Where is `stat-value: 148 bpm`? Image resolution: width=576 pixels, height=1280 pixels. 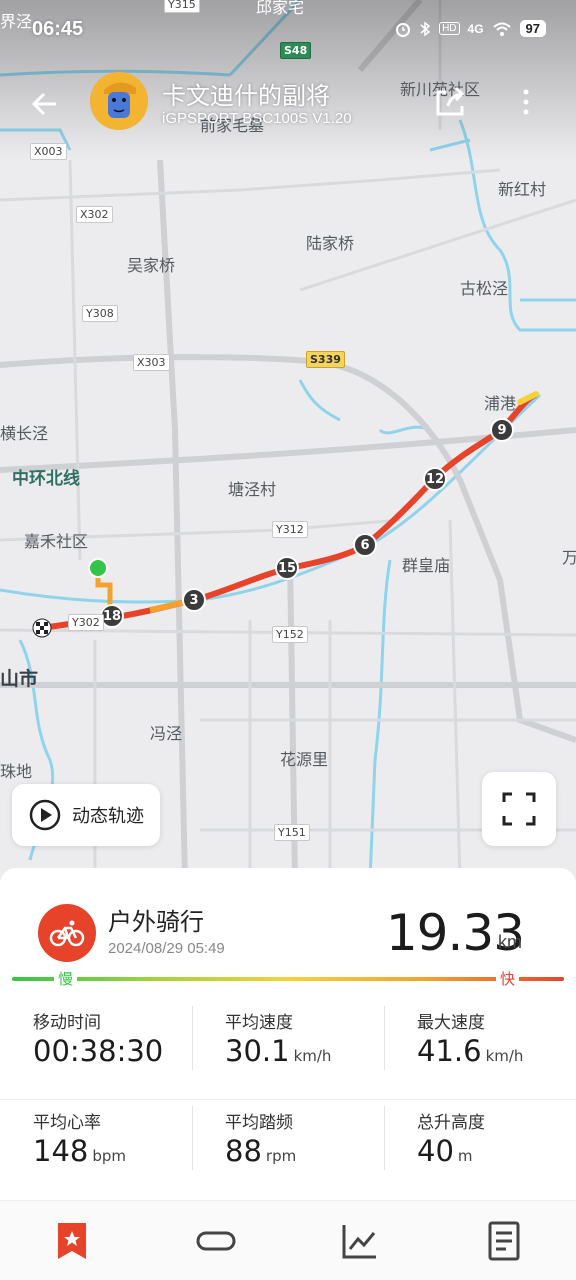 stat-value: 148 bpm is located at coordinates (79, 1151).